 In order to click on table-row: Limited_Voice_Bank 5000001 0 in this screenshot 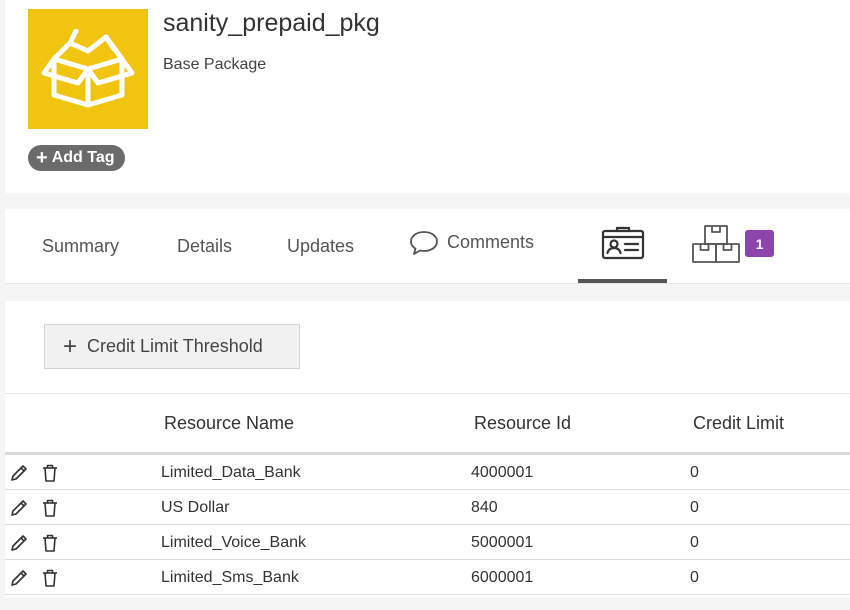, I will do `click(427, 542)`.